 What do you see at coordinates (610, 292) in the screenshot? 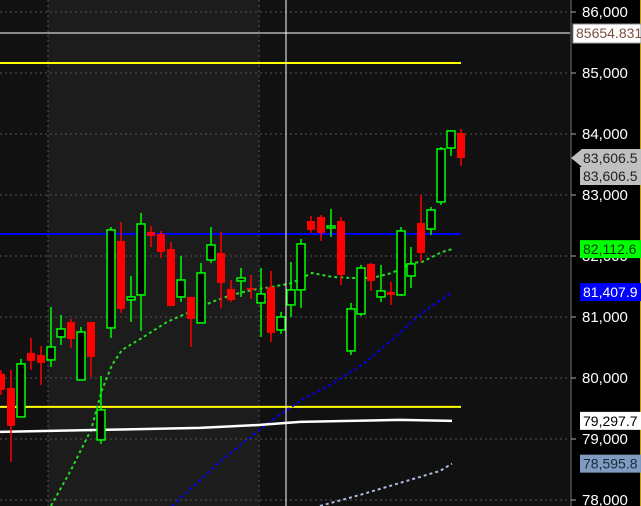
I see `price-tag-label: 81,407.9` at bounding box center [610, 292].